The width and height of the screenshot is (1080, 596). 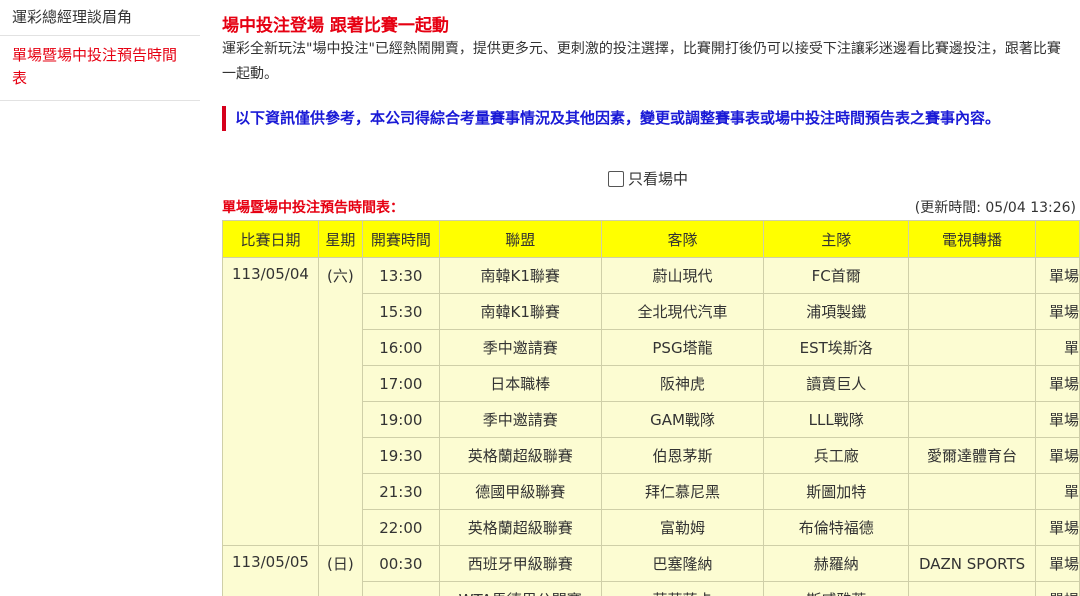 I want to click on away-team: 富勒姆, so click(x=682, y=527).